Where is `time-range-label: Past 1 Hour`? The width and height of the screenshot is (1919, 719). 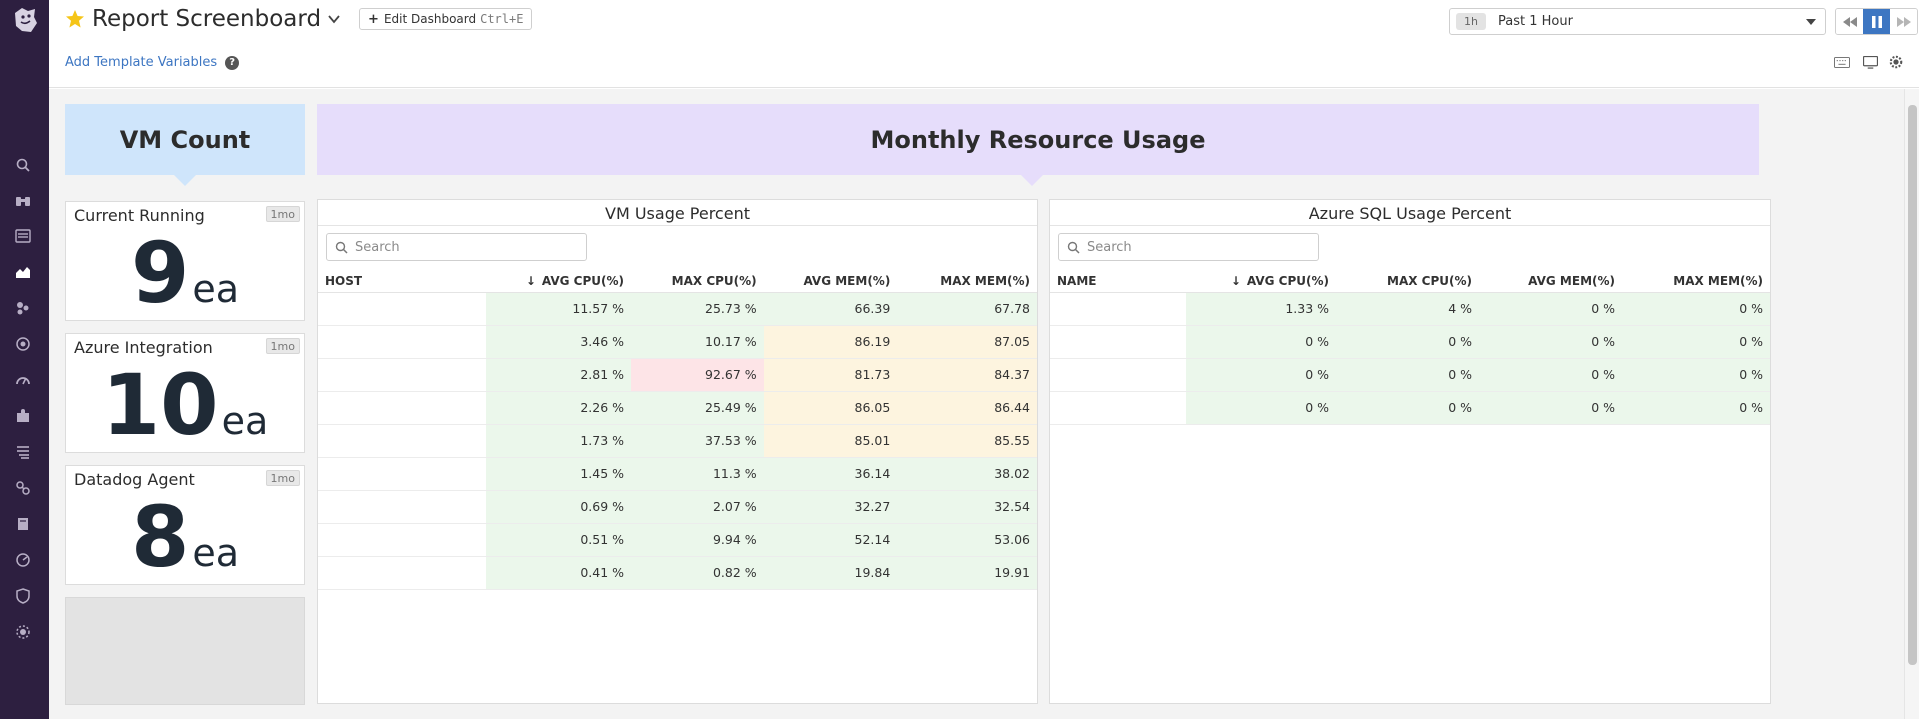 time-range-label: Past 1 Hour is located at coordinates (1535, 21).